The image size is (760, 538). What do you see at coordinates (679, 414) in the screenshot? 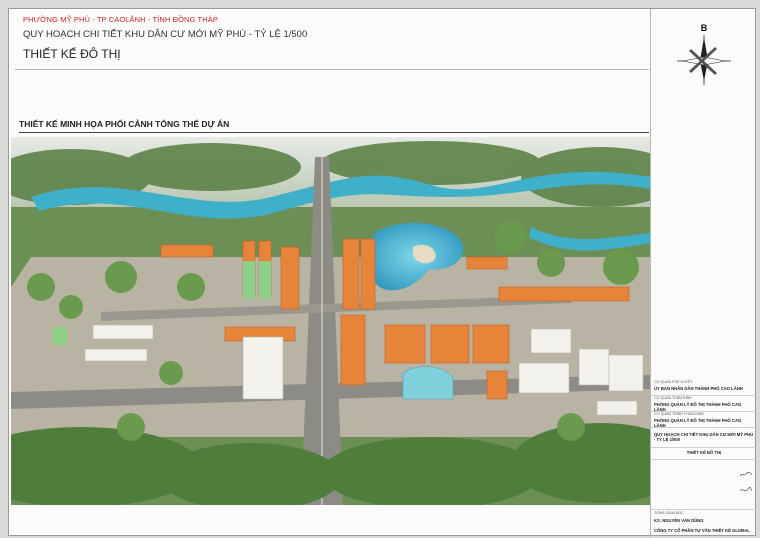
I see `submit-caption: CƠ QUAN TRÌNH THẨM ĐỊNH` at bounding box center [679, 414].